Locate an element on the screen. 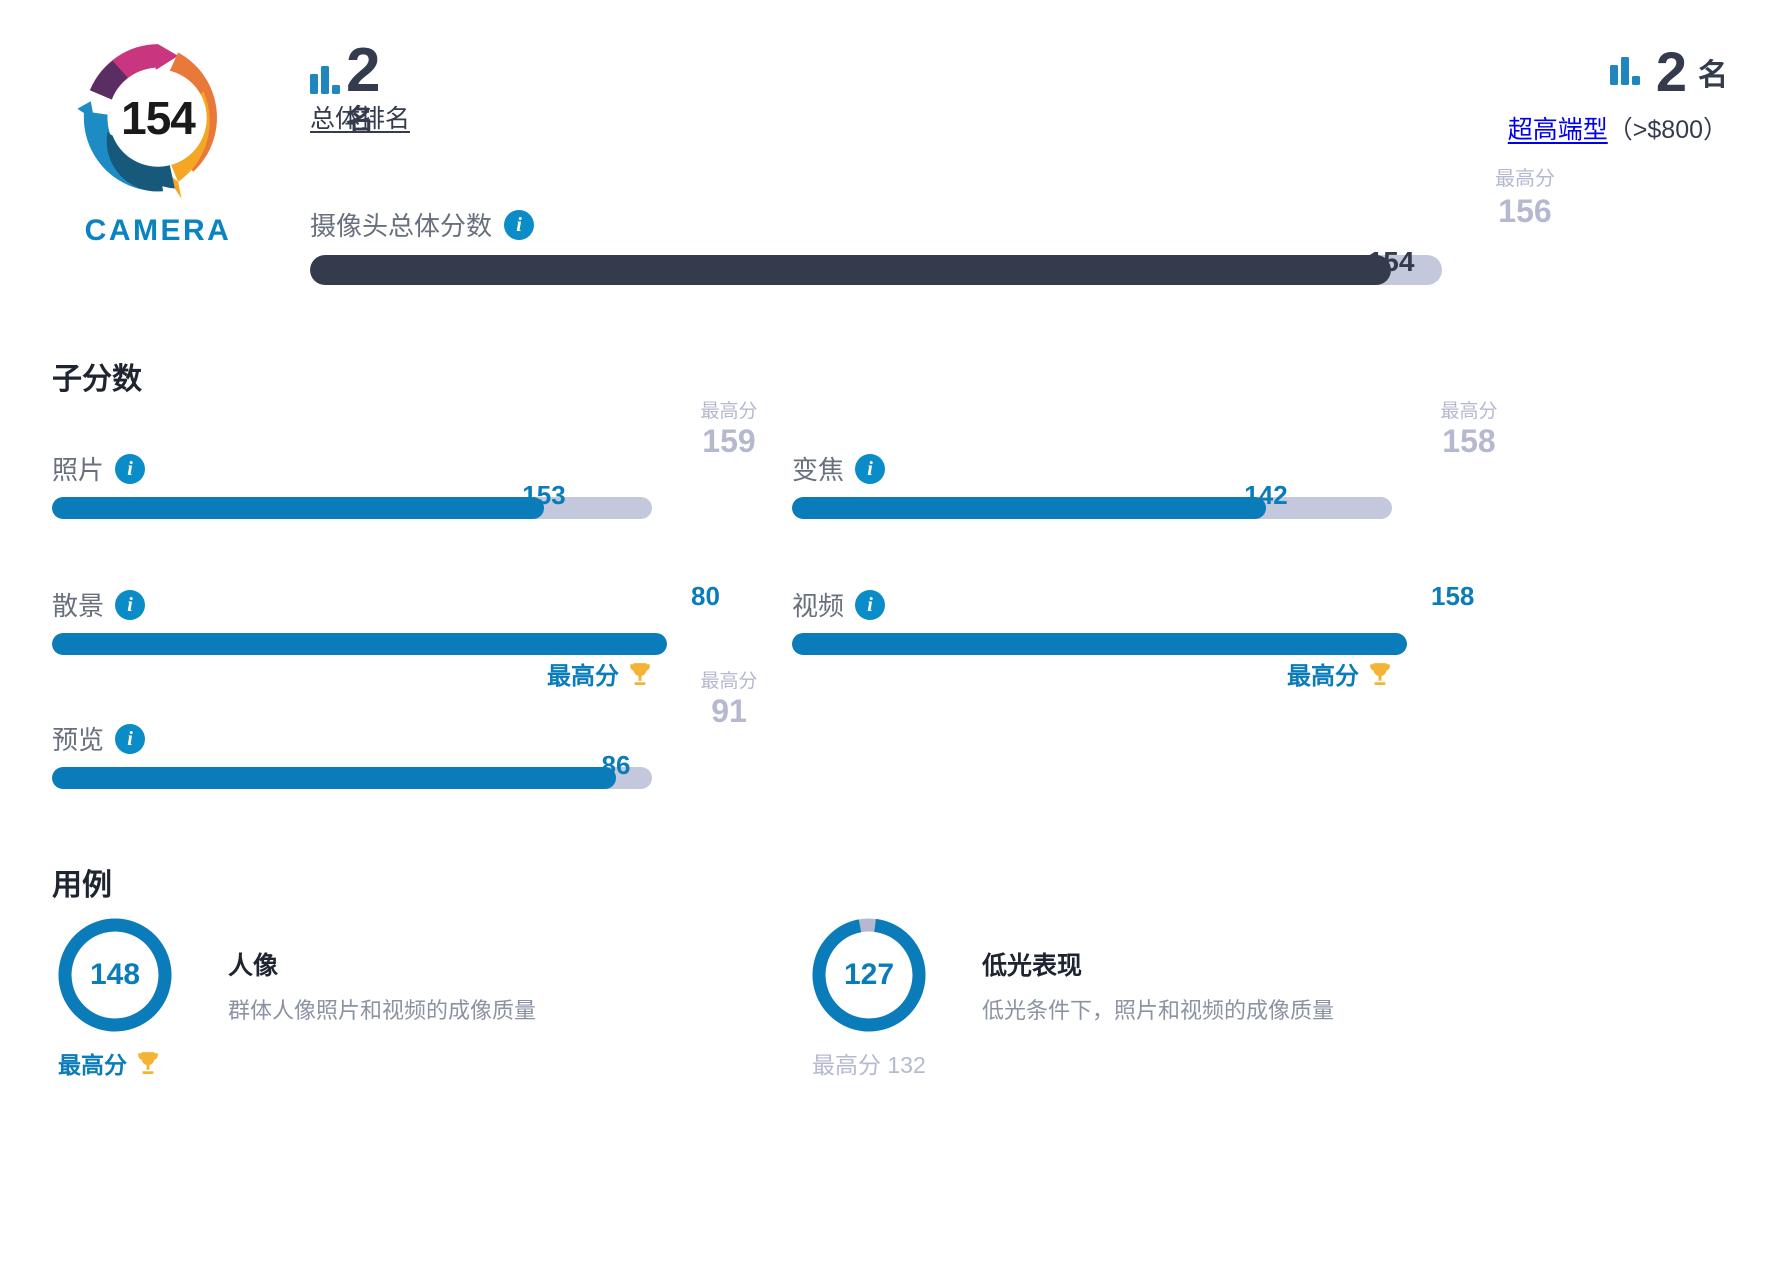 The image size is (1766, 1264). subscore-item: 照片 i 最高分 159 153 is located at coordinates (412, 460).